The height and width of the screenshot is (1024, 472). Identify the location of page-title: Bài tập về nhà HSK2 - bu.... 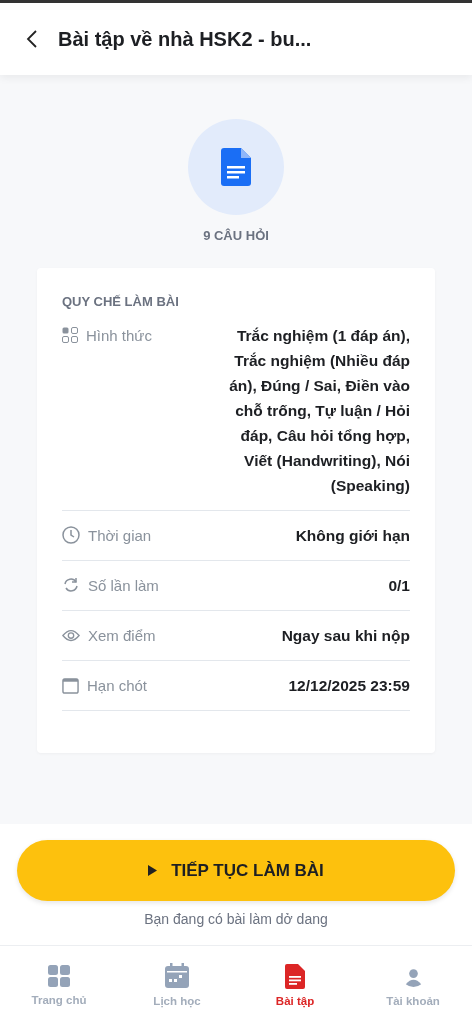
(185, 39).